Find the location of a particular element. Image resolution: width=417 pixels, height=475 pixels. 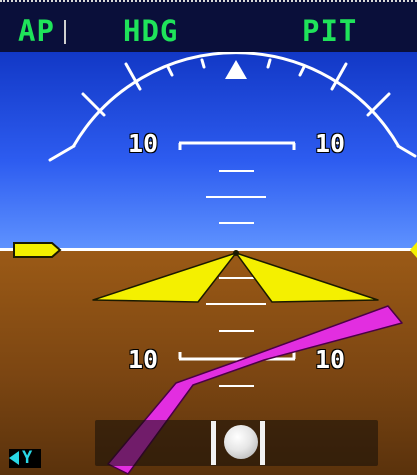

fma-lateral-mode: HDG is located at coordinates (151, 31).